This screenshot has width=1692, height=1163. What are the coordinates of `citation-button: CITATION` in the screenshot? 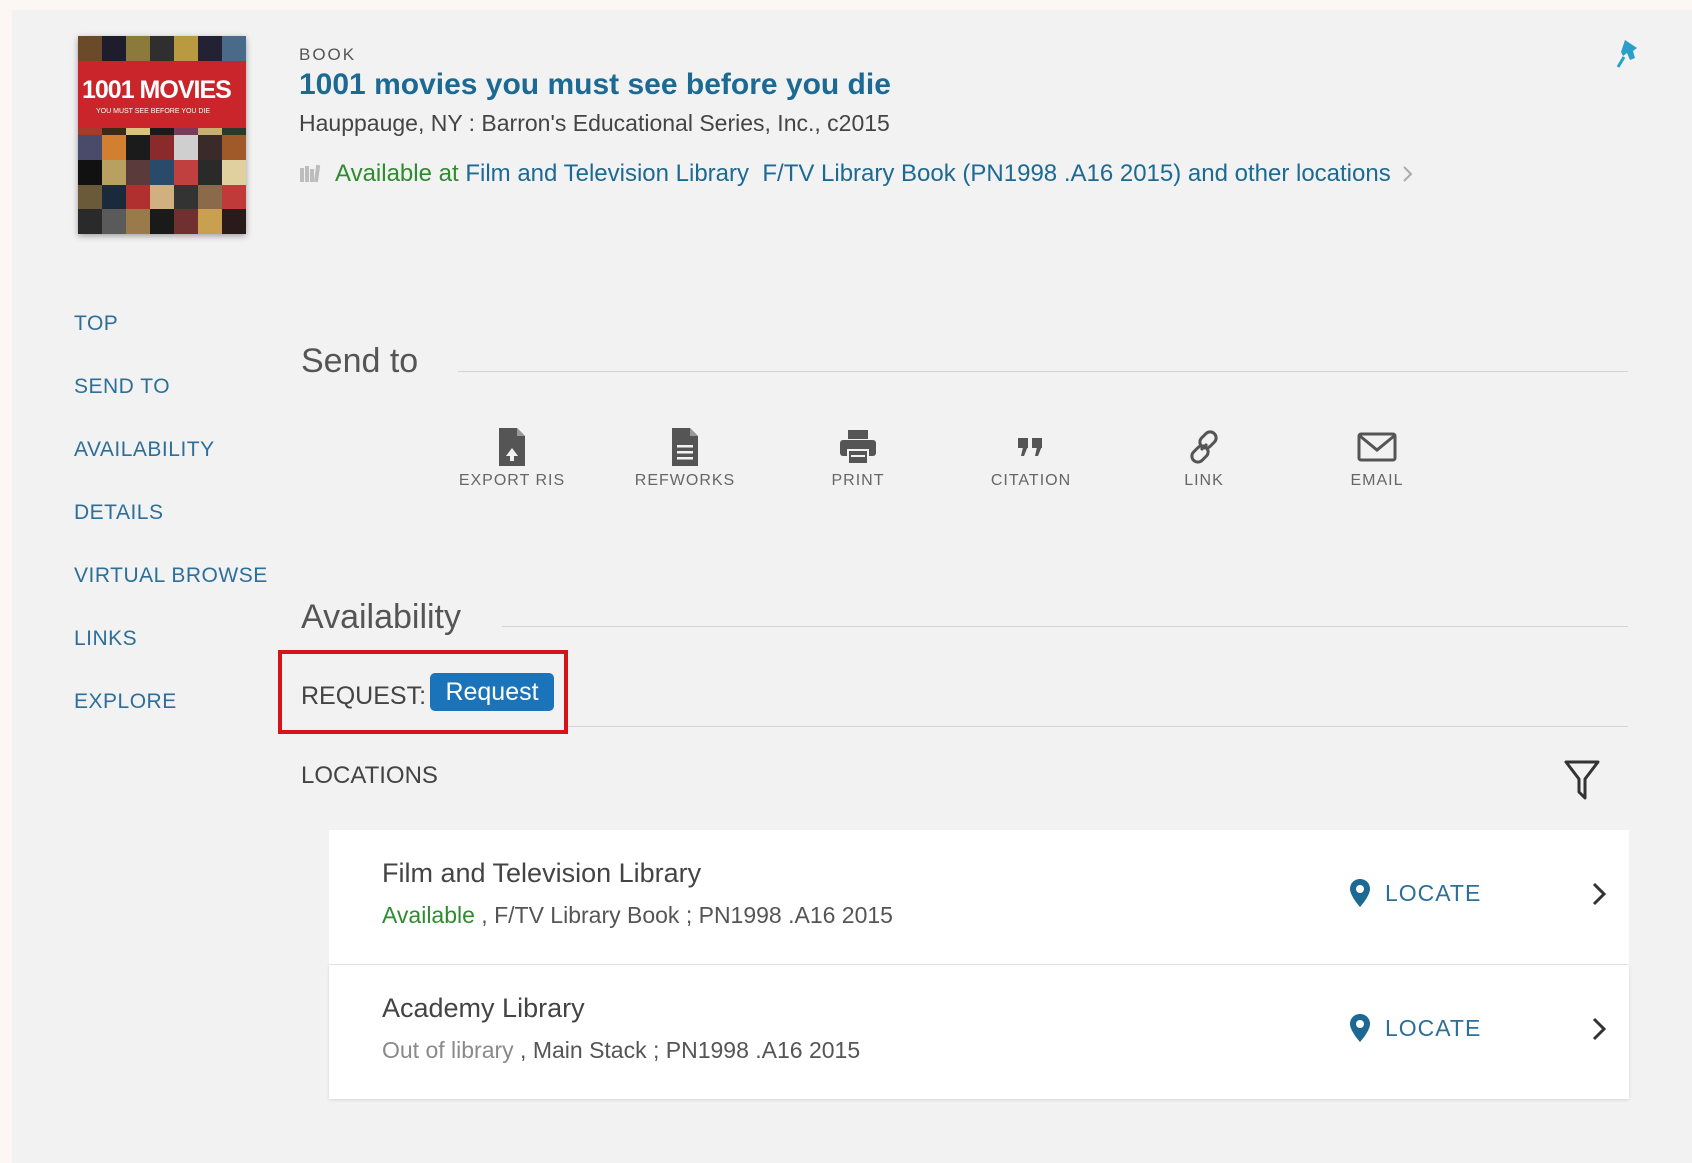 It's located at (1031, 459).